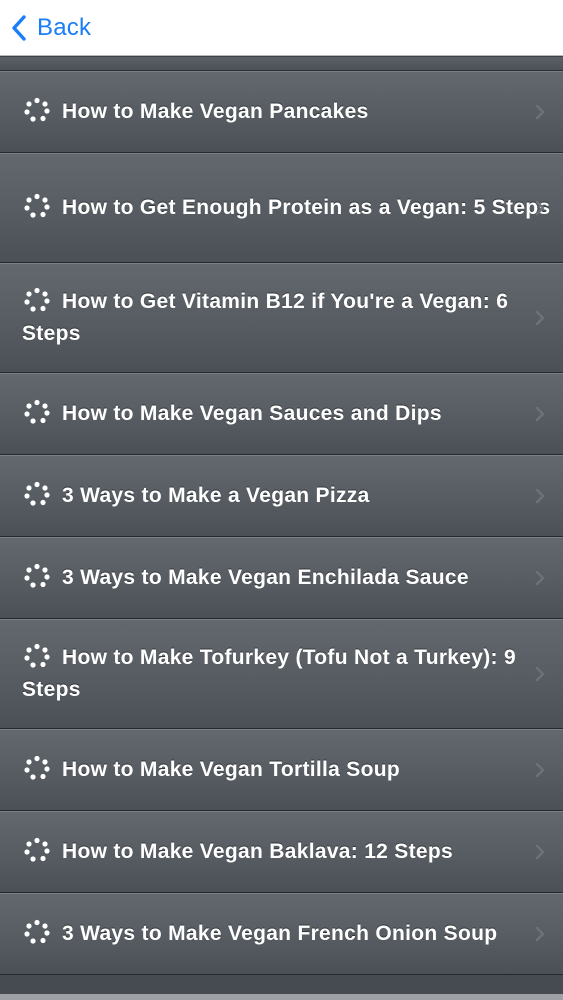 Image resolution: width=563 pixels, height=1000 pixels. Describe the element at coordinates (281, 28) in the screenshot. I see `navigation-bar: Back` at that location.